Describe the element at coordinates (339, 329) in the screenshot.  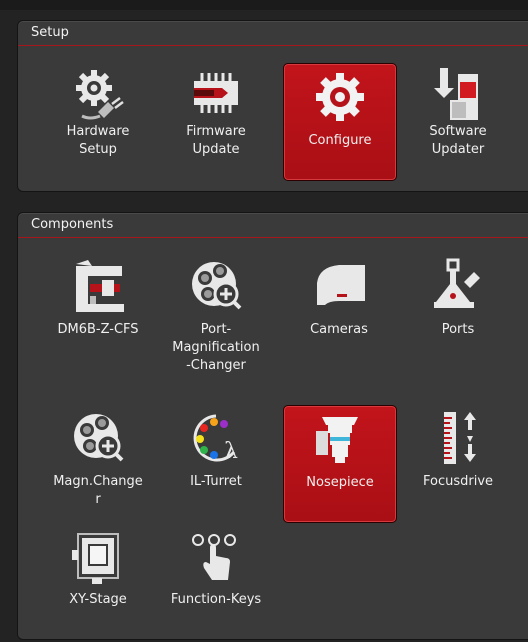
I see `cameras-label: Cameras` at that location.